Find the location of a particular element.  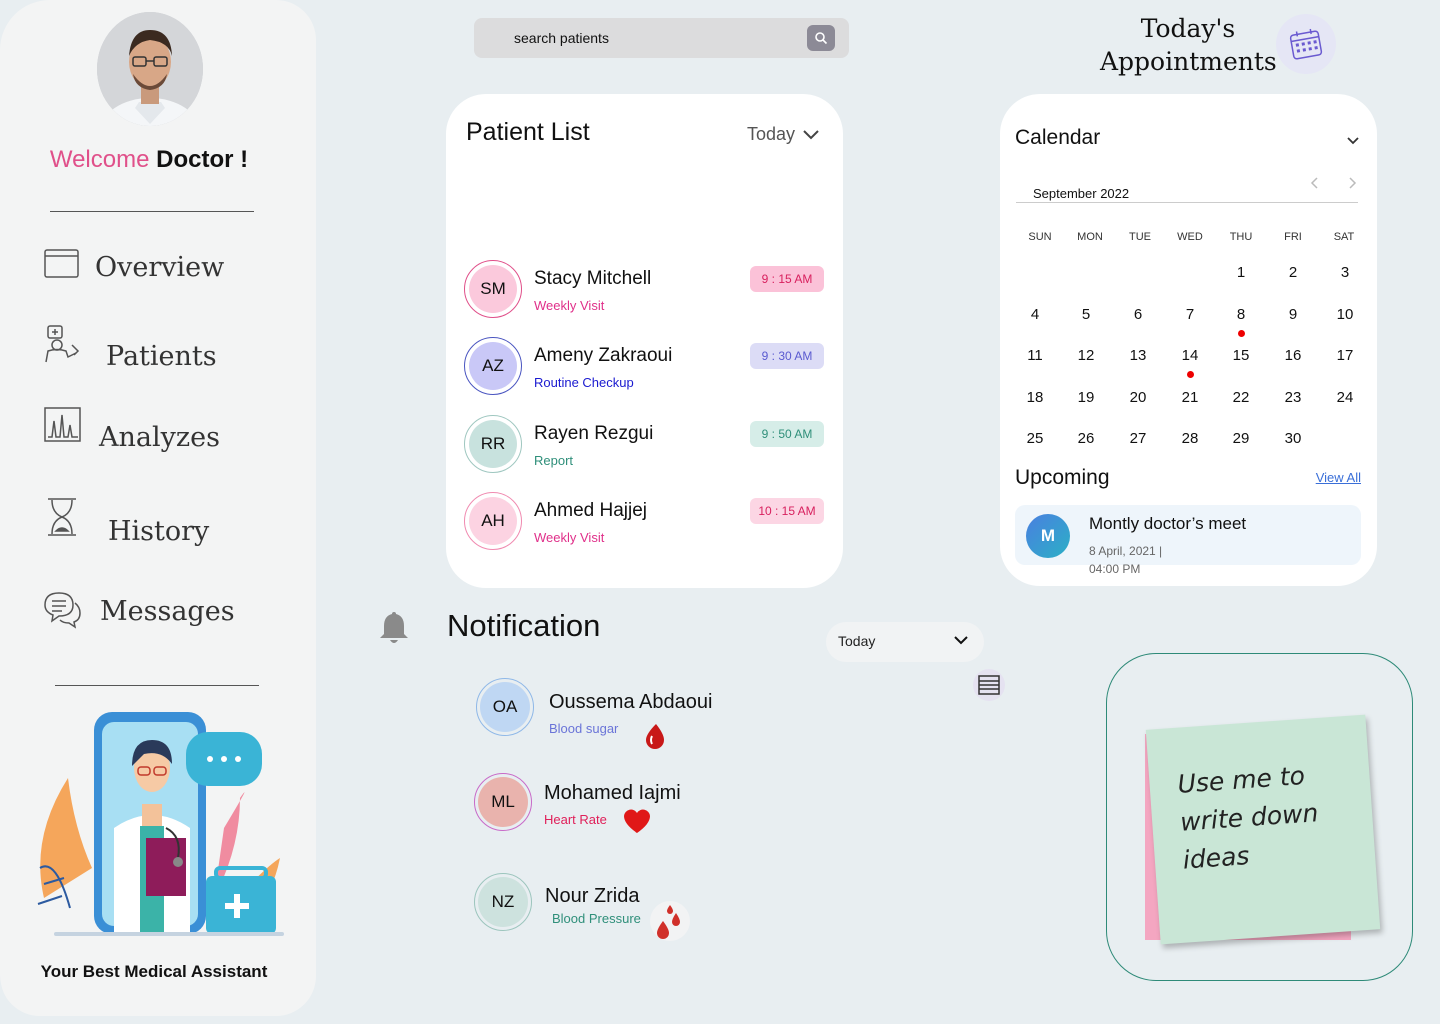

avatar: SM is located at coordinates (493, 289).